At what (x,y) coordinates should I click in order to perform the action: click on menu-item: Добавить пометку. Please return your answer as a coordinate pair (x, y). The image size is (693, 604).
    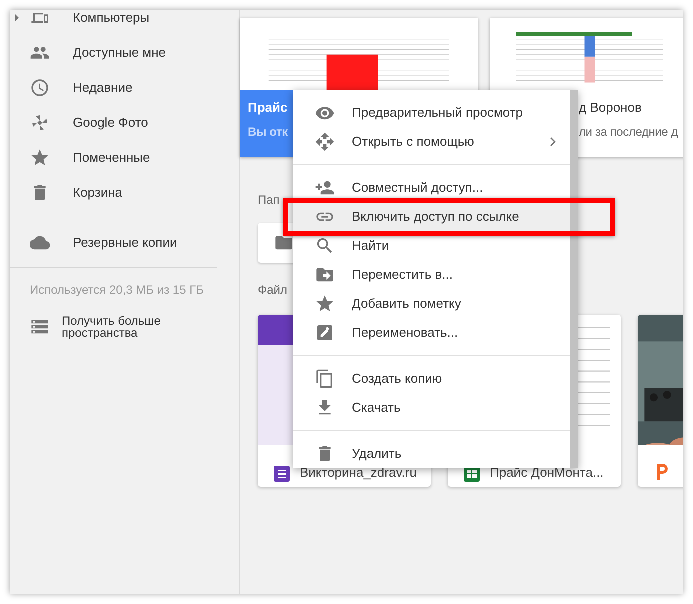
    Looking at the image, I should click on (431, 303).